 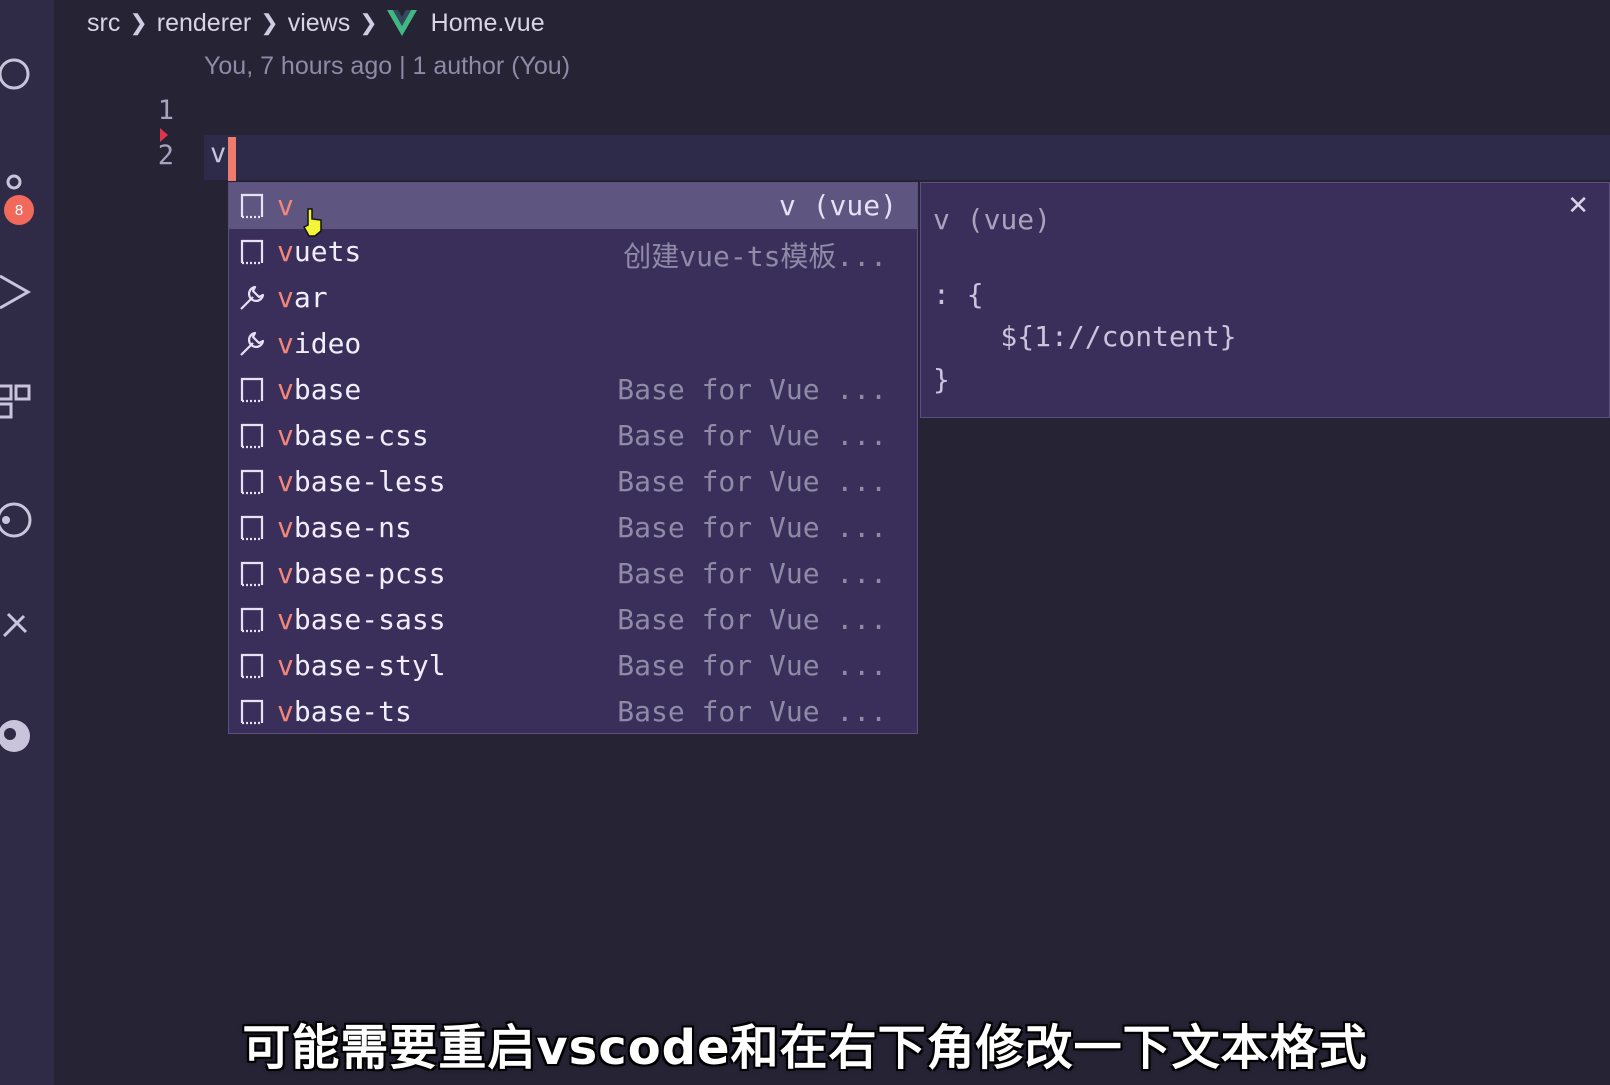 What do you see at coordinates (17, 736) in the screenshot?
I see `live-share-icon` at bounding box center [17, 736].